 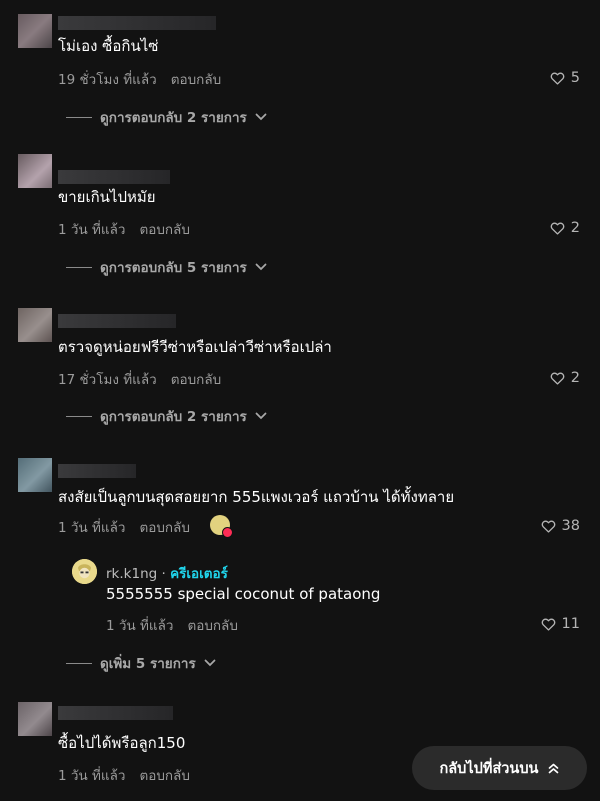 What do you see at coordinates (489, 768) in the screenshot?
I see `back-to-top-label: กลับไปที่ส่วนบน` at bounding box center [489, 768].